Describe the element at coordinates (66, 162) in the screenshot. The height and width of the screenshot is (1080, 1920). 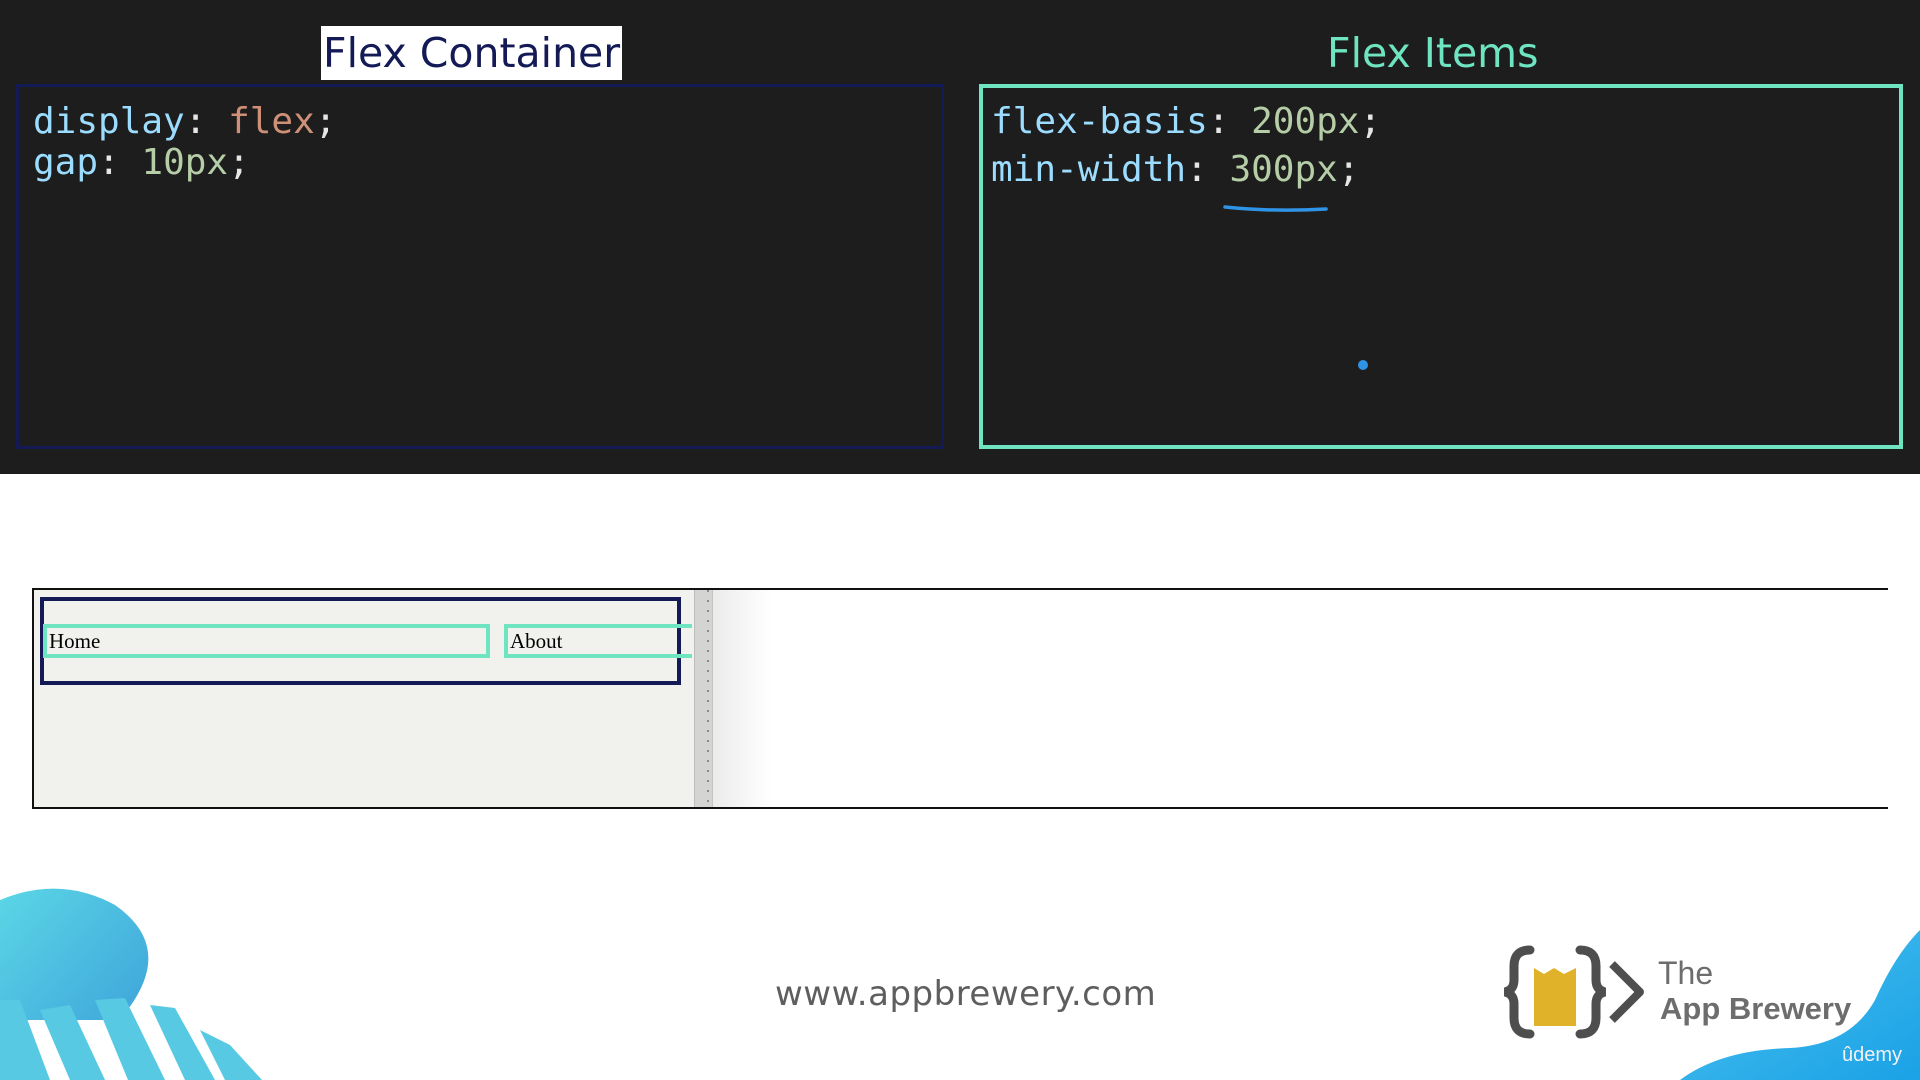
I see `css-property: gap` at that location.